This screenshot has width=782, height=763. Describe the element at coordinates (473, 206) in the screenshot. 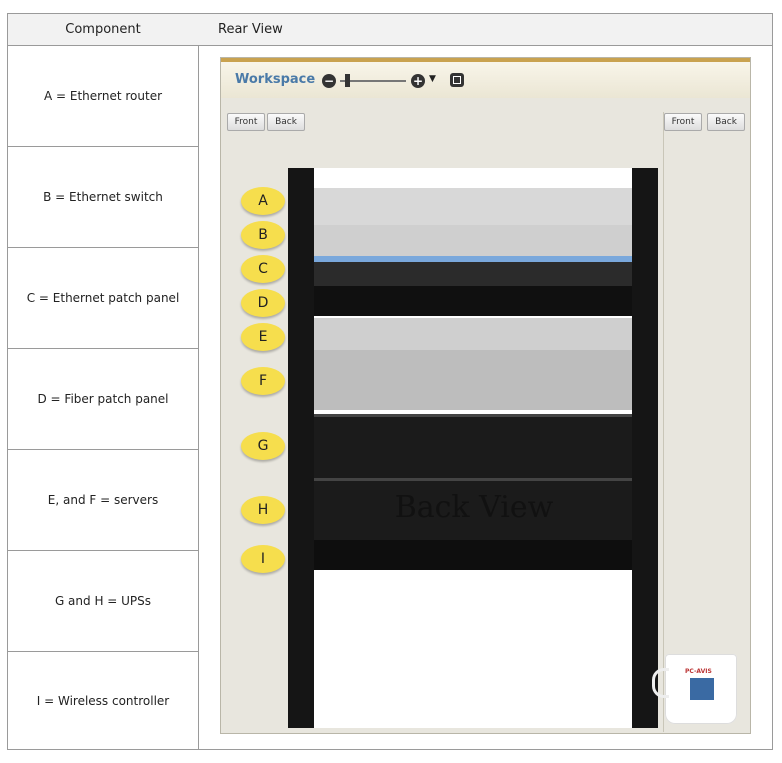

I see `ethernet-router` at that location.